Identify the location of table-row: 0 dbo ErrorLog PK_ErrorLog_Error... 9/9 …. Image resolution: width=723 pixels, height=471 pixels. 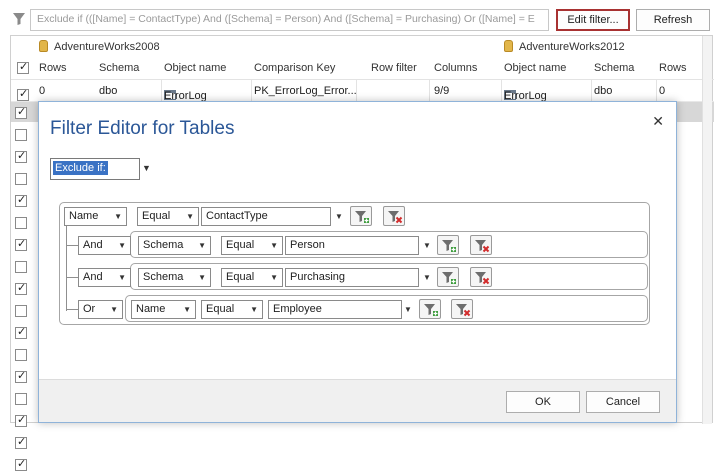
(362, 91).